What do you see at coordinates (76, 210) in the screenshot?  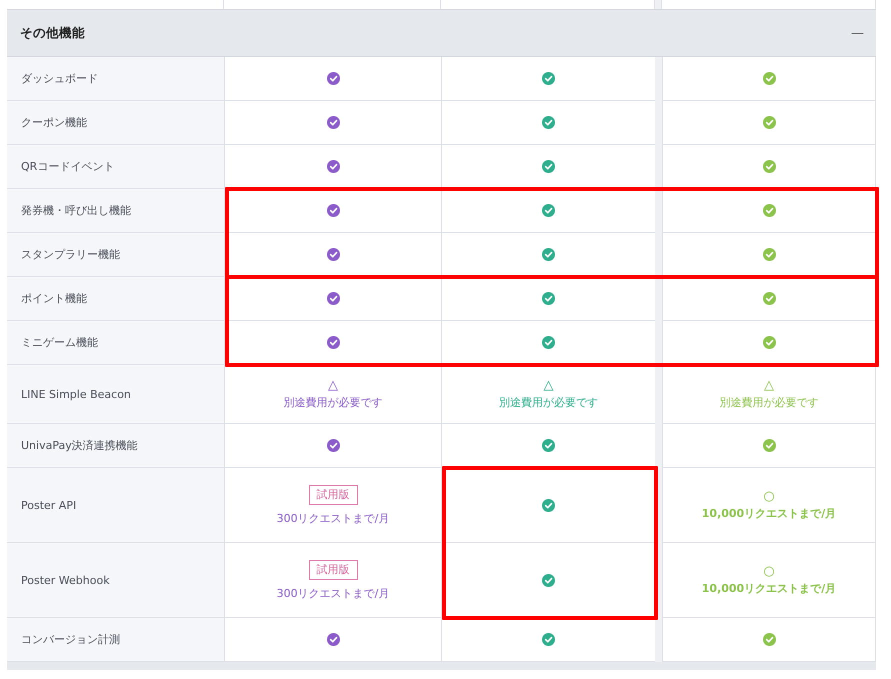 I see `feature-label: 発券機・呼び出し機能` at bounding box center [76, 210].